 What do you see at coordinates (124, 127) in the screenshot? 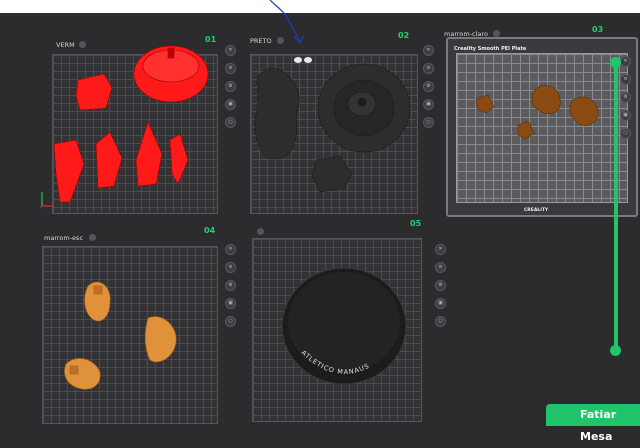
I see `plate-01-red-parts` at bounding box center [124, 127].